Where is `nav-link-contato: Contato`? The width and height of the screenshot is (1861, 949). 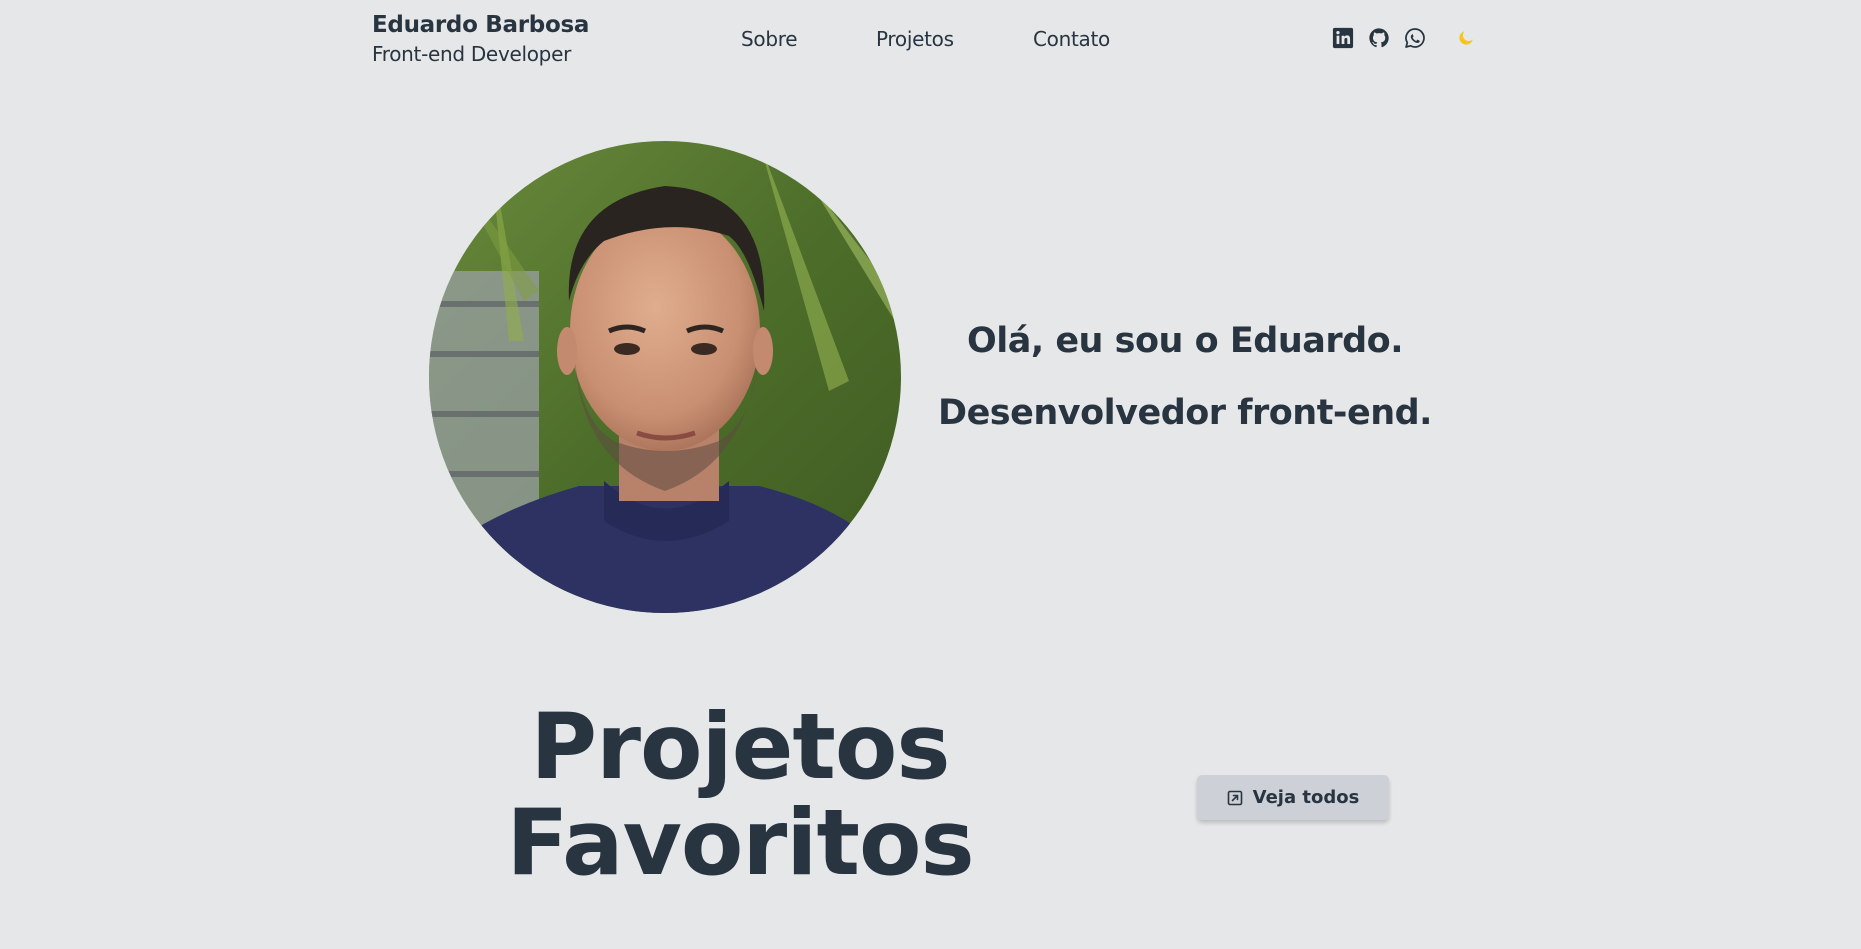 nav-link-contato: Contato is located at coordinates (1071, 39).